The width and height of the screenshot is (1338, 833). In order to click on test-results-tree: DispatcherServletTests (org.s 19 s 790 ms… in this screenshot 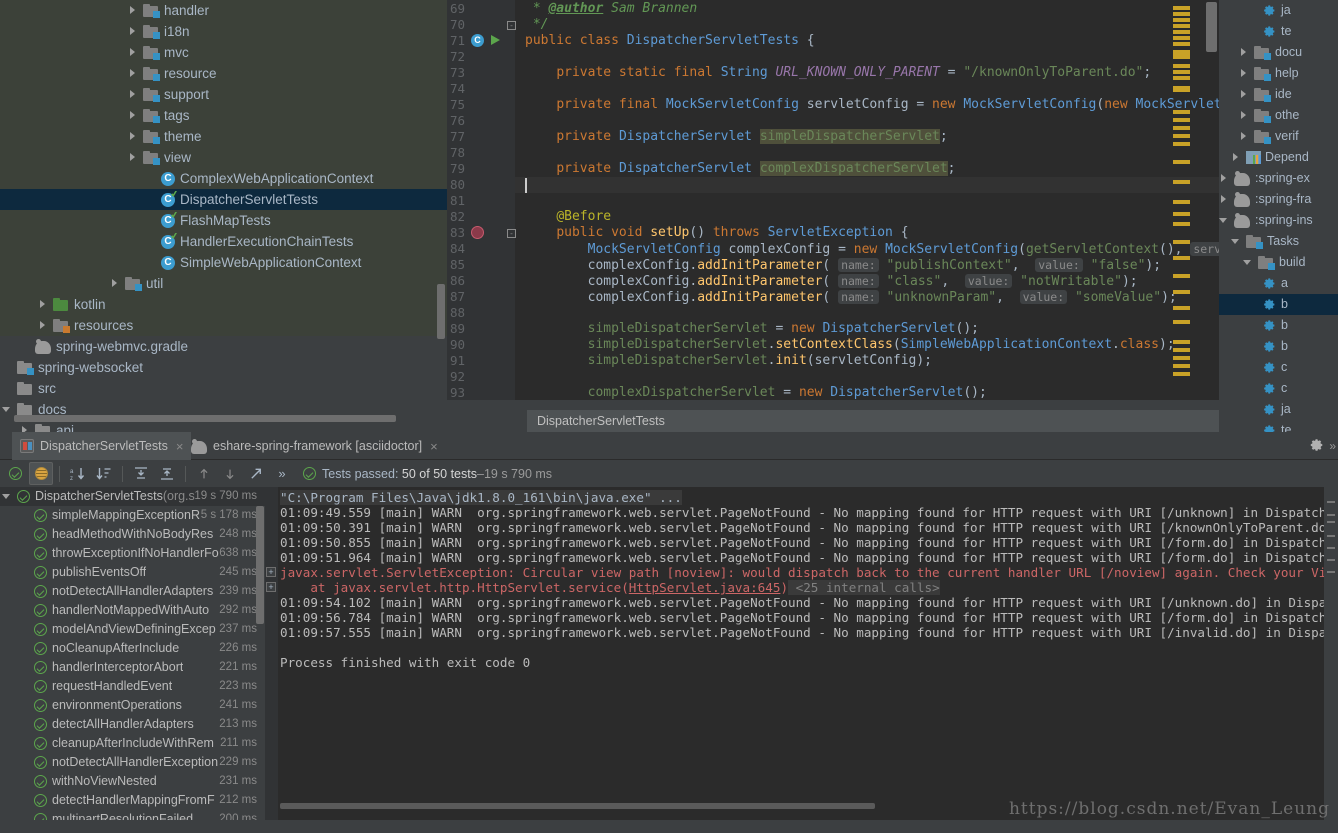, I will do `click(132, 653)`.